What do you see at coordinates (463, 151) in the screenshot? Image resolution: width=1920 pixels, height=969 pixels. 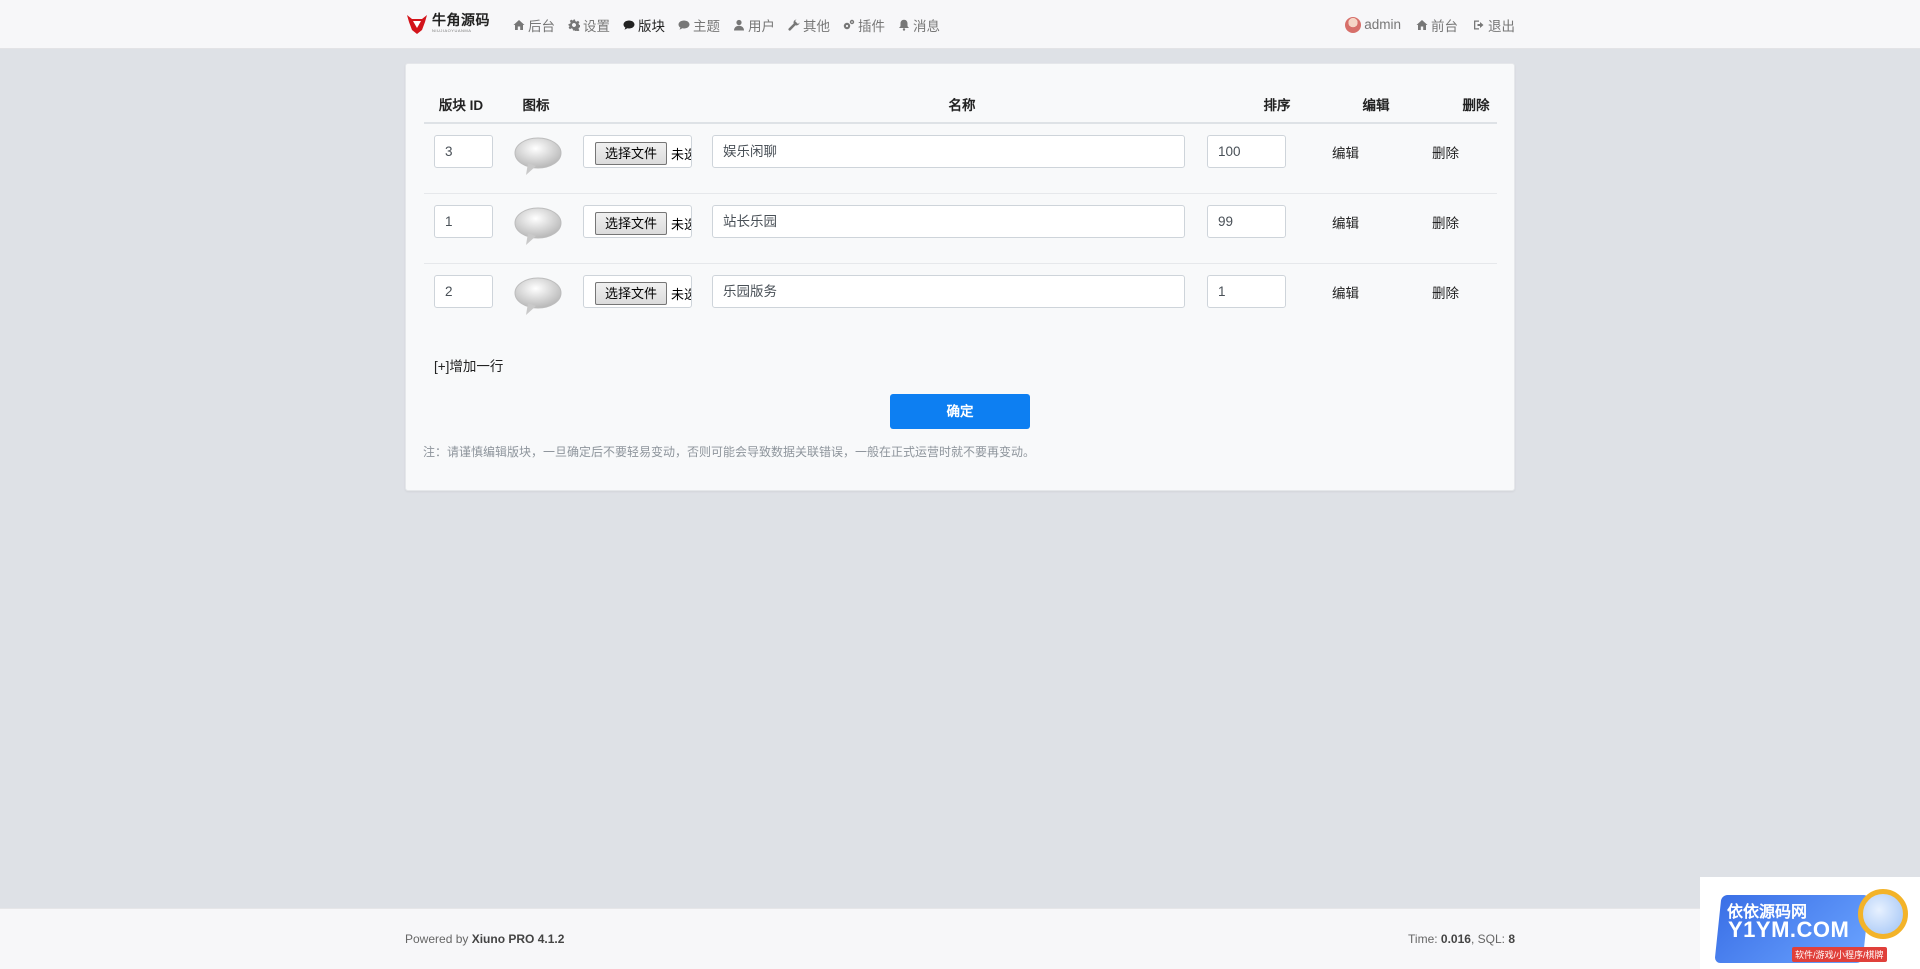 I see `forum-id-input: 3` at bounding box center [463, 151].